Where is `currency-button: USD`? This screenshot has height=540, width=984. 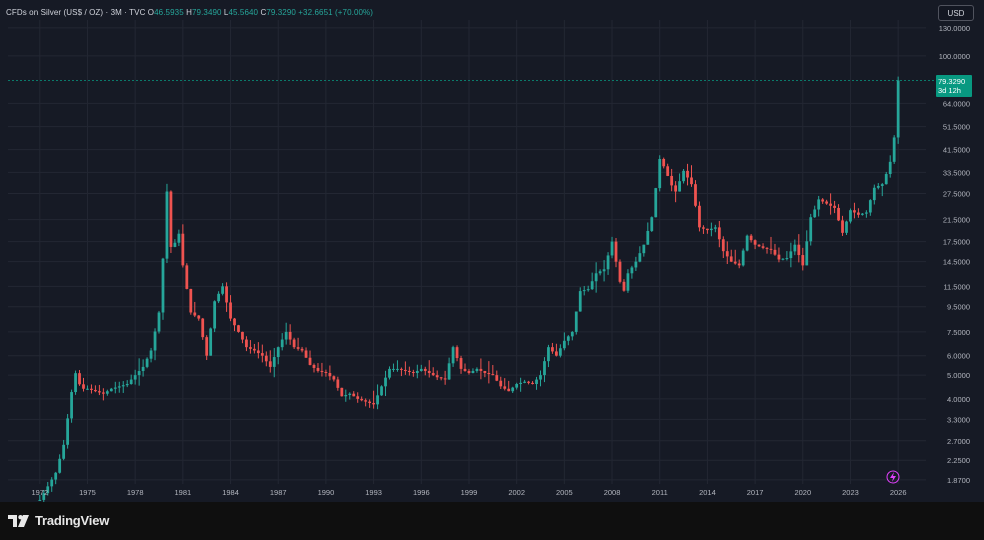
currency-button: USD is located at coordinates (956, 13).